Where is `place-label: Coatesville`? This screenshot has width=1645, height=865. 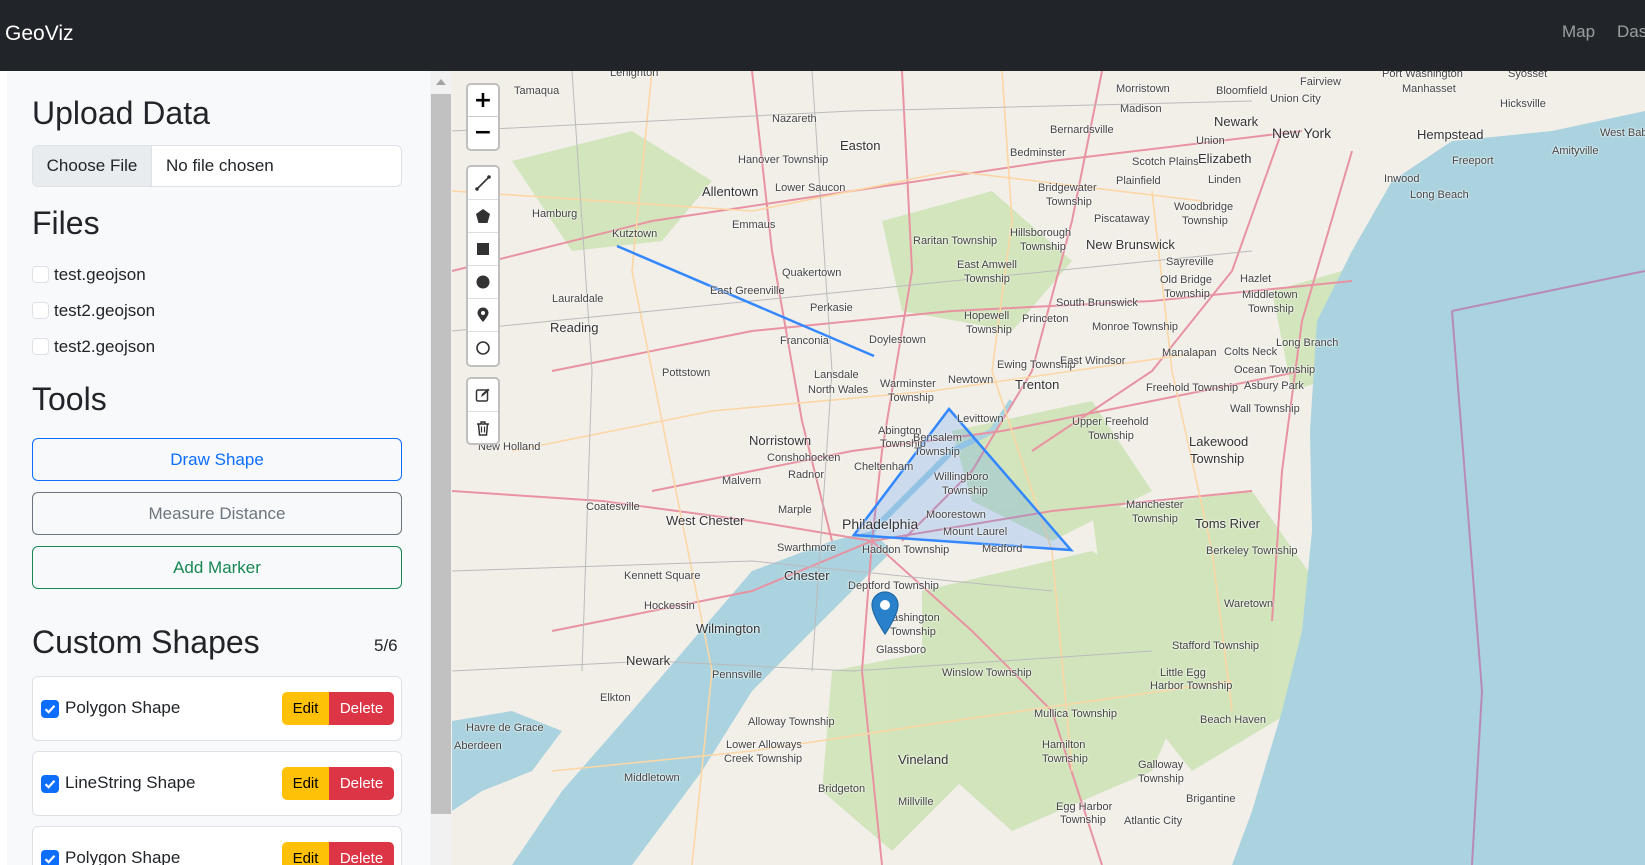
place-label: Coatesville is located at coordinates (613, 507).